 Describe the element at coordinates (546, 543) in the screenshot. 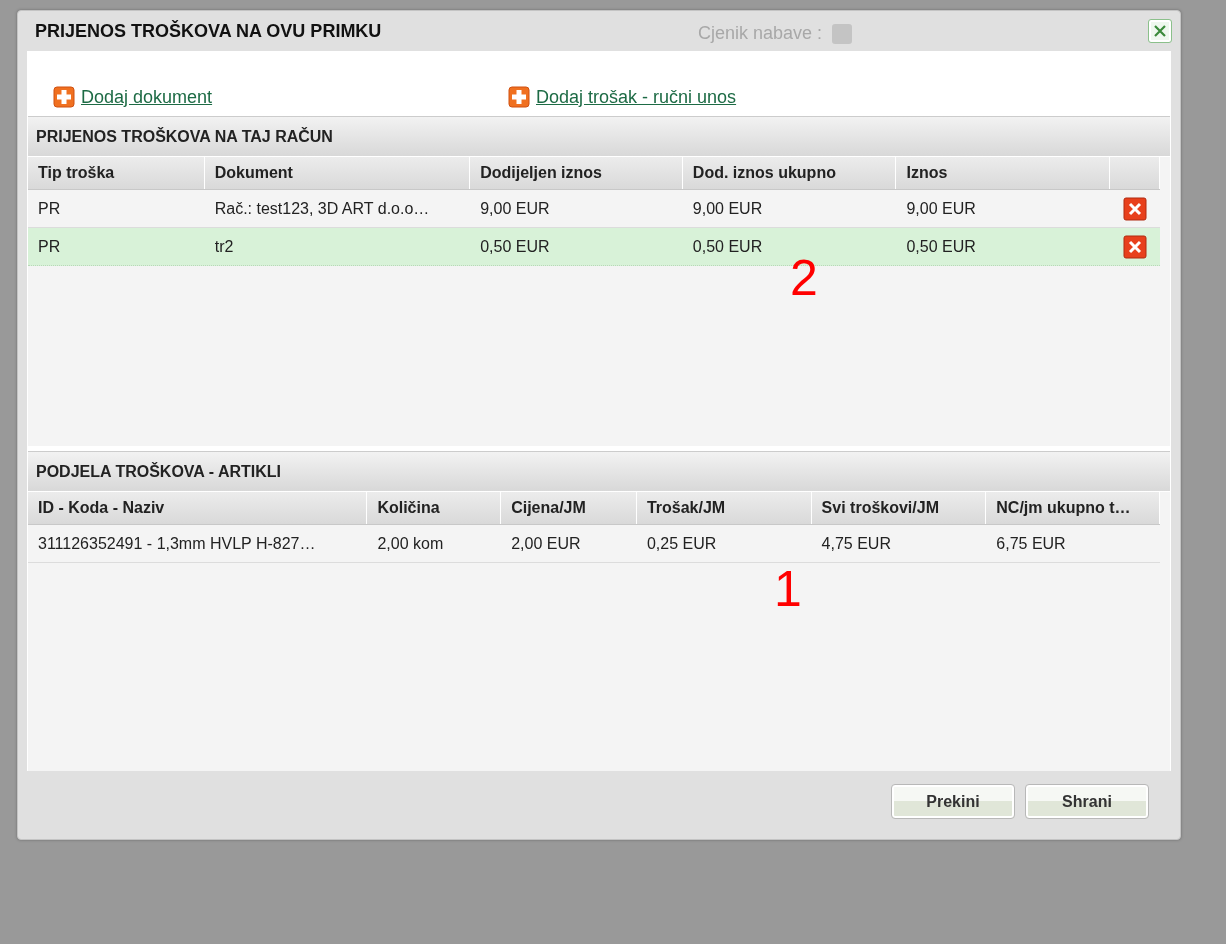

I see `table-cell-text: 2,00 EUR` at that location.